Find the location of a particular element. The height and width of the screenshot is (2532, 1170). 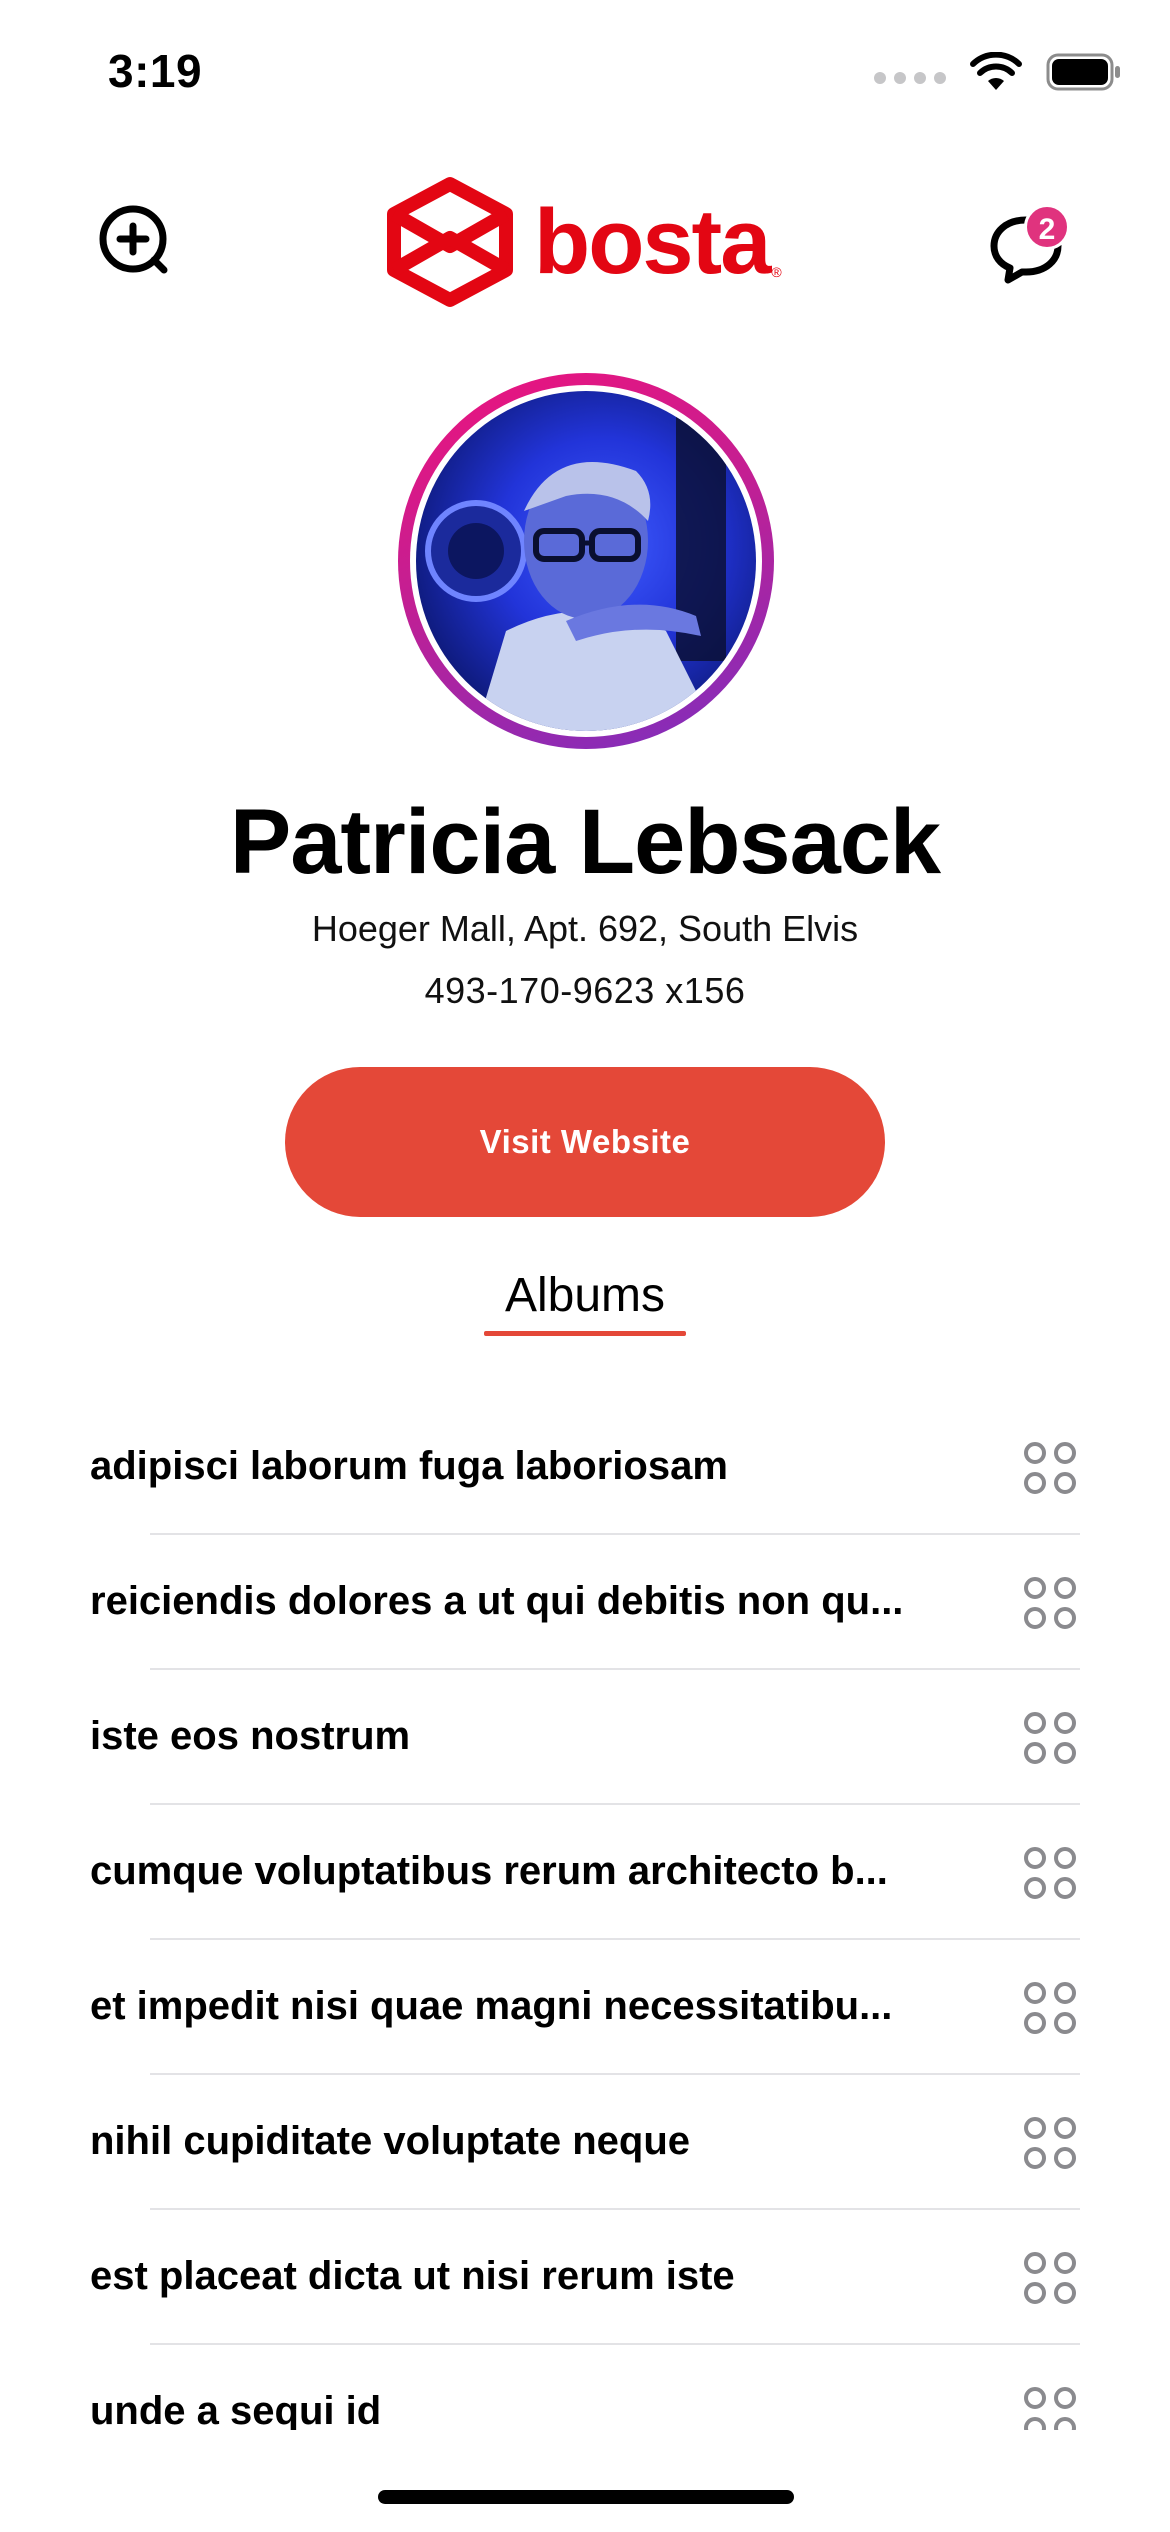

logo-text: bosta is located at coordinates (652, 242).